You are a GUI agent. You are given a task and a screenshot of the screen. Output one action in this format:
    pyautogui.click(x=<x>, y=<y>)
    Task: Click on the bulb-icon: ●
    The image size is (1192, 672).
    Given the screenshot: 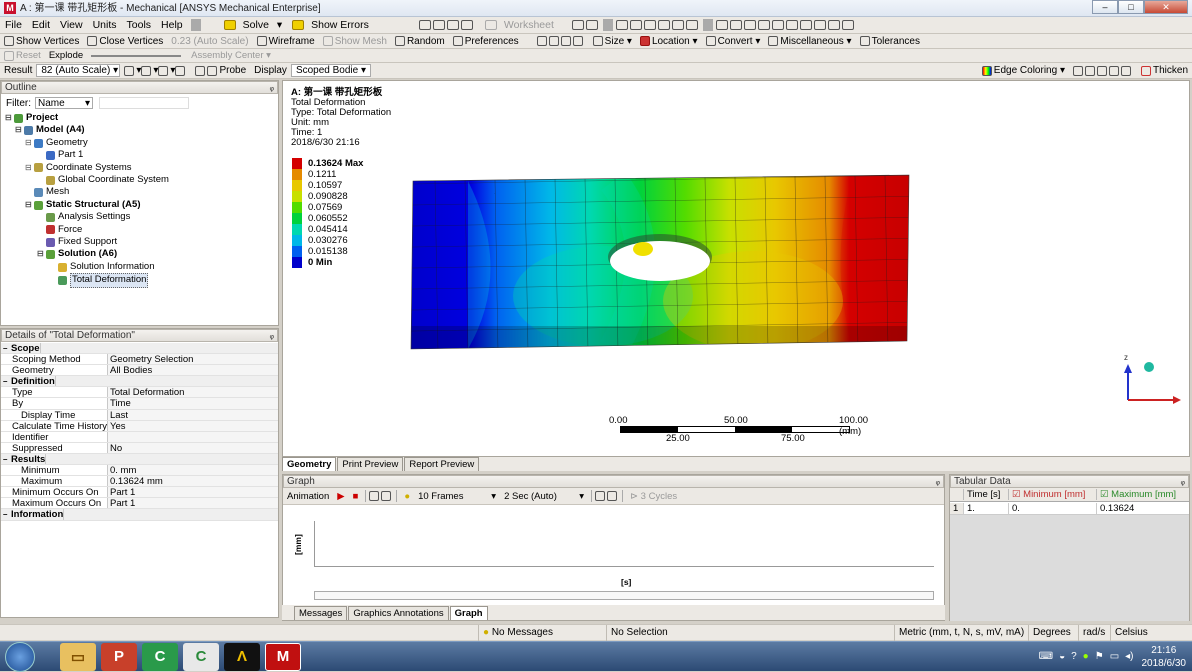 What is the action you would take?
    pyautogui.click(x=407, y=496)
    